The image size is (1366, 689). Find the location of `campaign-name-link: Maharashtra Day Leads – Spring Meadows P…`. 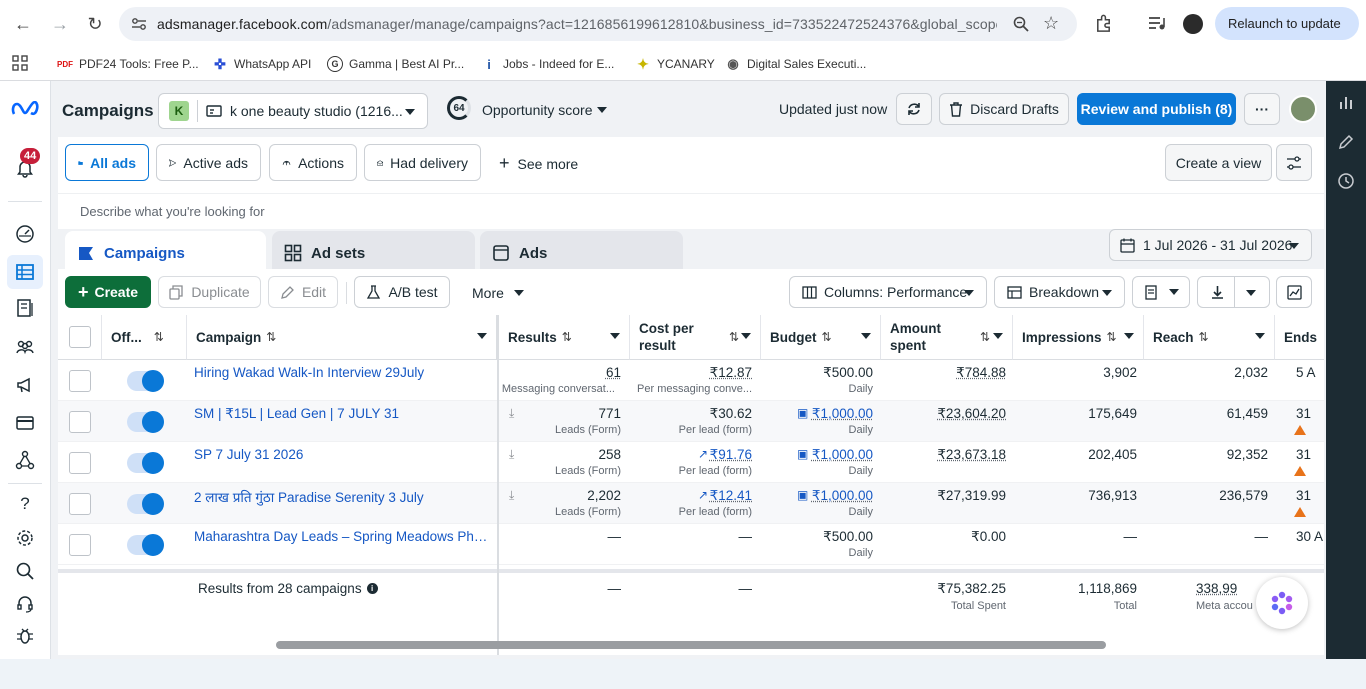

campaign-name-link: Maharashtra Day Leads – Spring Meadows P… is located at coordinates (342, 536).